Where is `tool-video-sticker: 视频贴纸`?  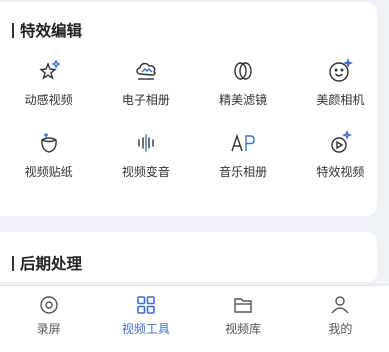 tool-video-sticker: 视频贴纸 is located at coordinates (48, 155).